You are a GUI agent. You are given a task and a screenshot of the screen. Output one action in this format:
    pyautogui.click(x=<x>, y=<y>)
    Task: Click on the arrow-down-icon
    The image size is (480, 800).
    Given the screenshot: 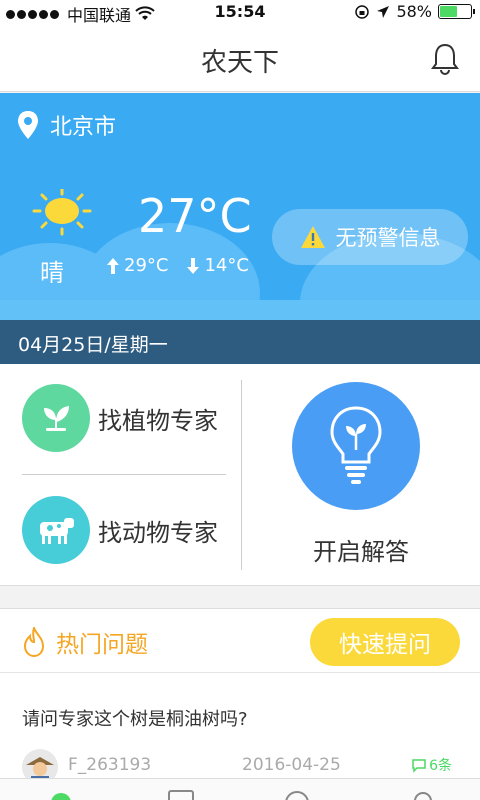 What is the action you would take?
    pyautogui.click(x=193, y=265)
    